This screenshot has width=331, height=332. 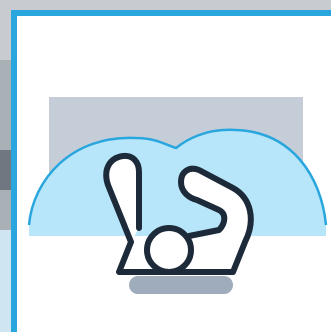 I want to click on head, so click(x=169, y=250).